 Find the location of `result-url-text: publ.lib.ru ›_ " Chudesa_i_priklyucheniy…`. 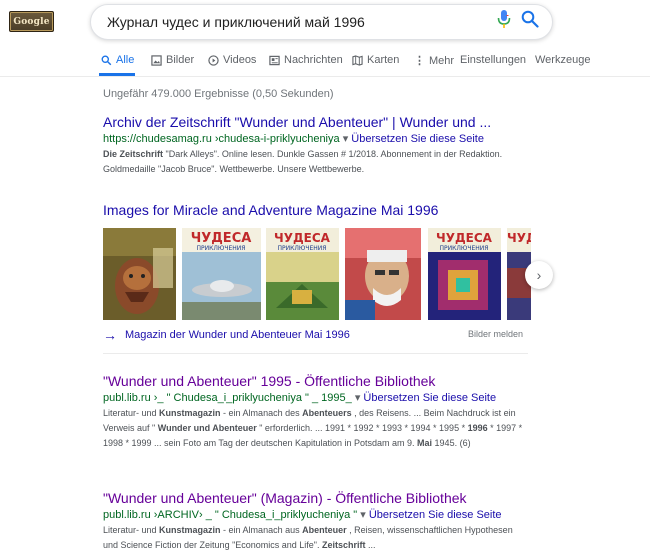

result-url-text: publ.lib.ru ›_ " Chudesa_i_priklyucheniy… is located at coordinates (227, 398).